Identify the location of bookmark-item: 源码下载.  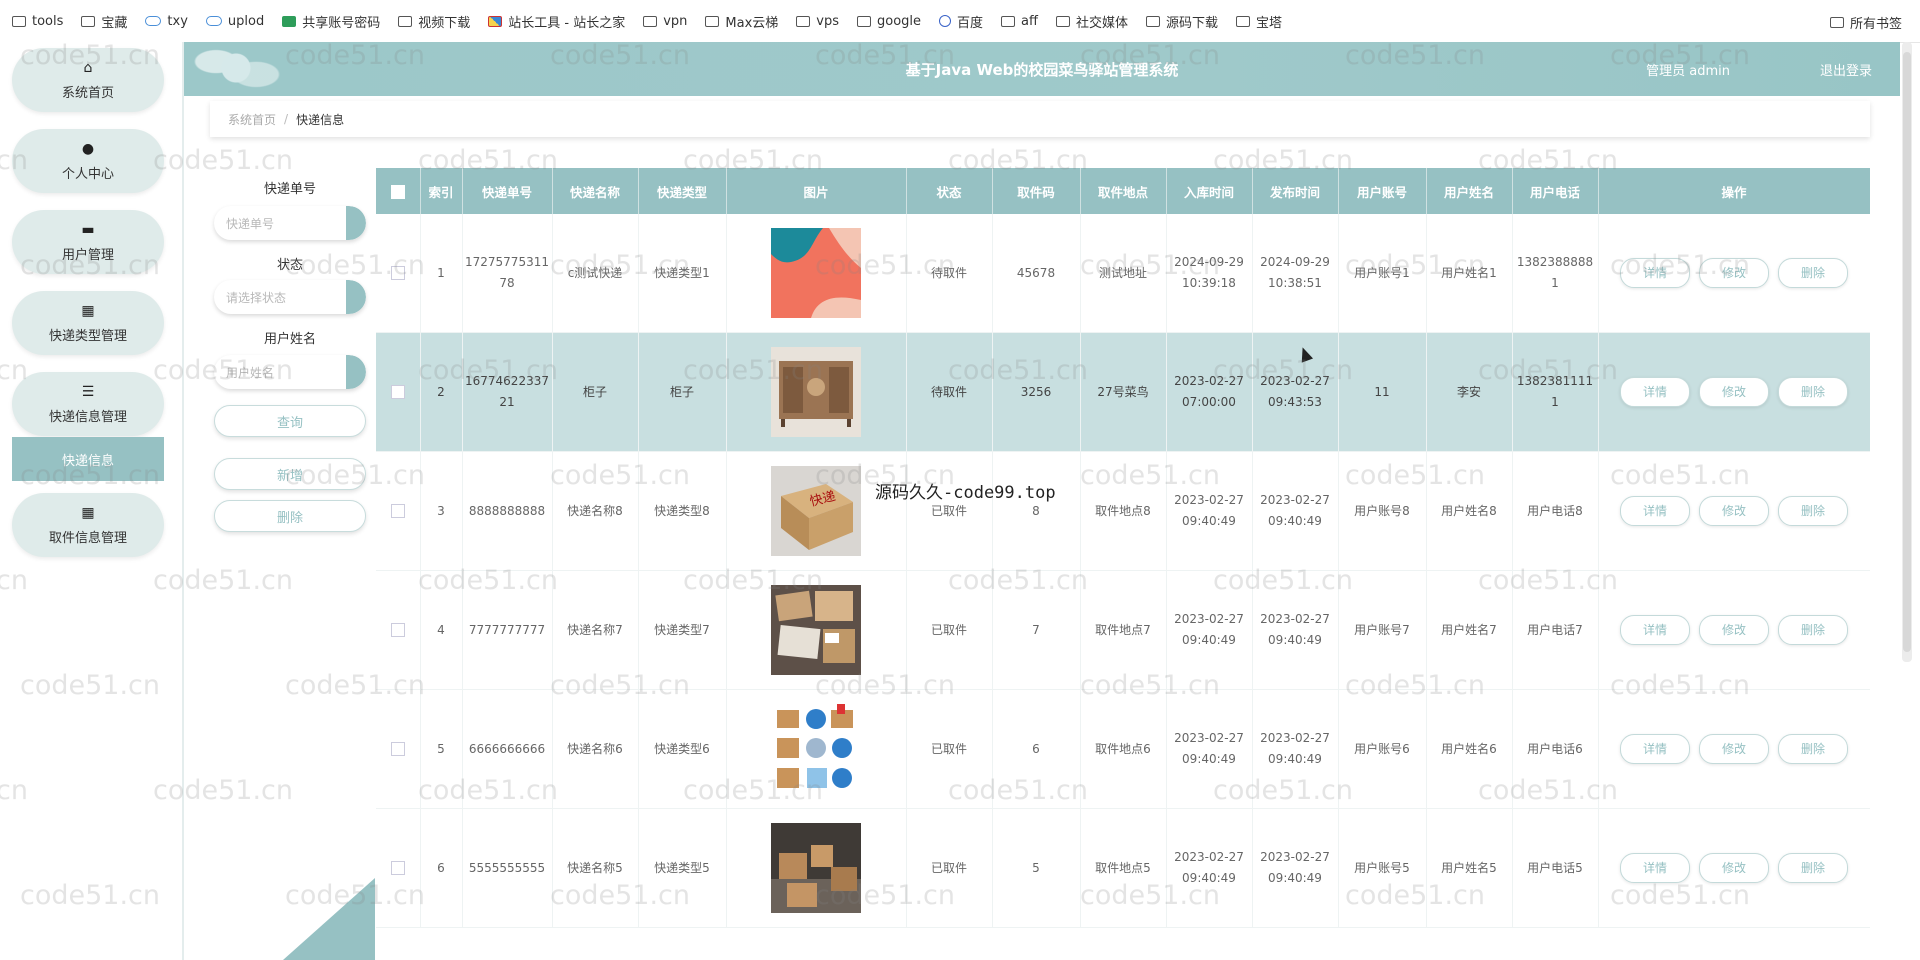
(1182, 21).